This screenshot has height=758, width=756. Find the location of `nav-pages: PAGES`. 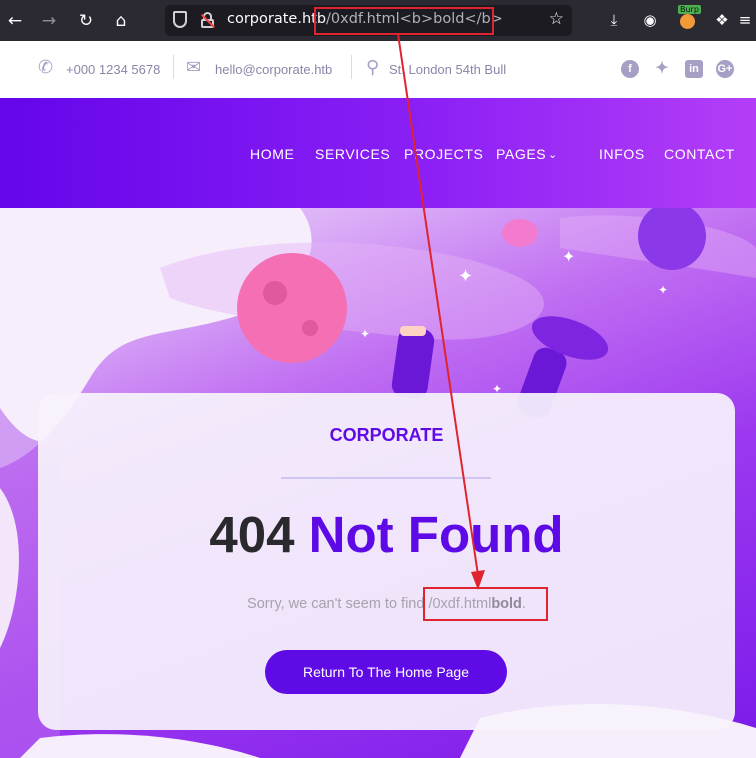

nav-pages: PAGES is located at coordinates (521, 154).